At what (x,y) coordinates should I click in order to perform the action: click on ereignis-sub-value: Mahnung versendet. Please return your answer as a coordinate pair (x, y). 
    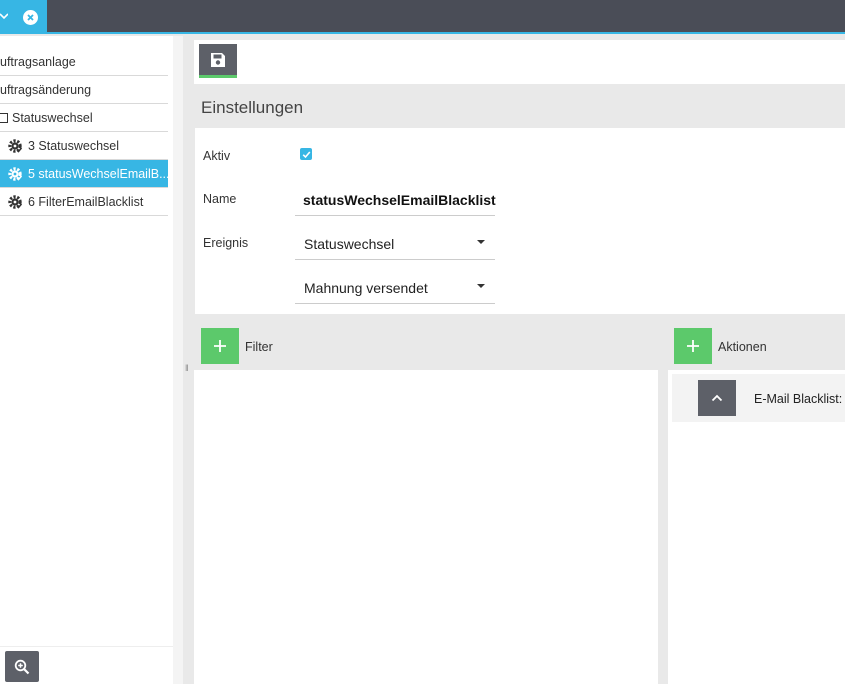
    Looking at the image, I should click on (366, 288).